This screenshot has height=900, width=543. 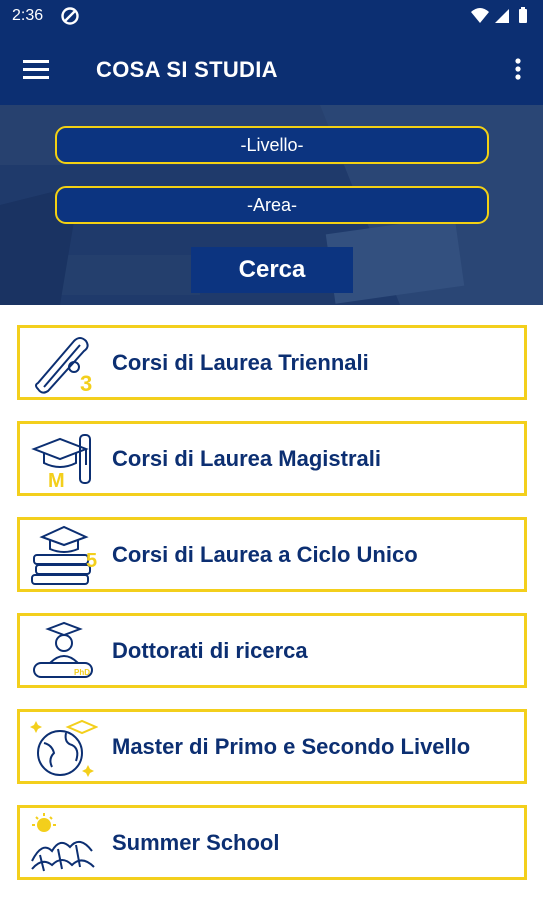 What do you see at coordinates (63, 842) in the screenshot?
I see `sun-waves-icon` at bounding box center [63, 842].